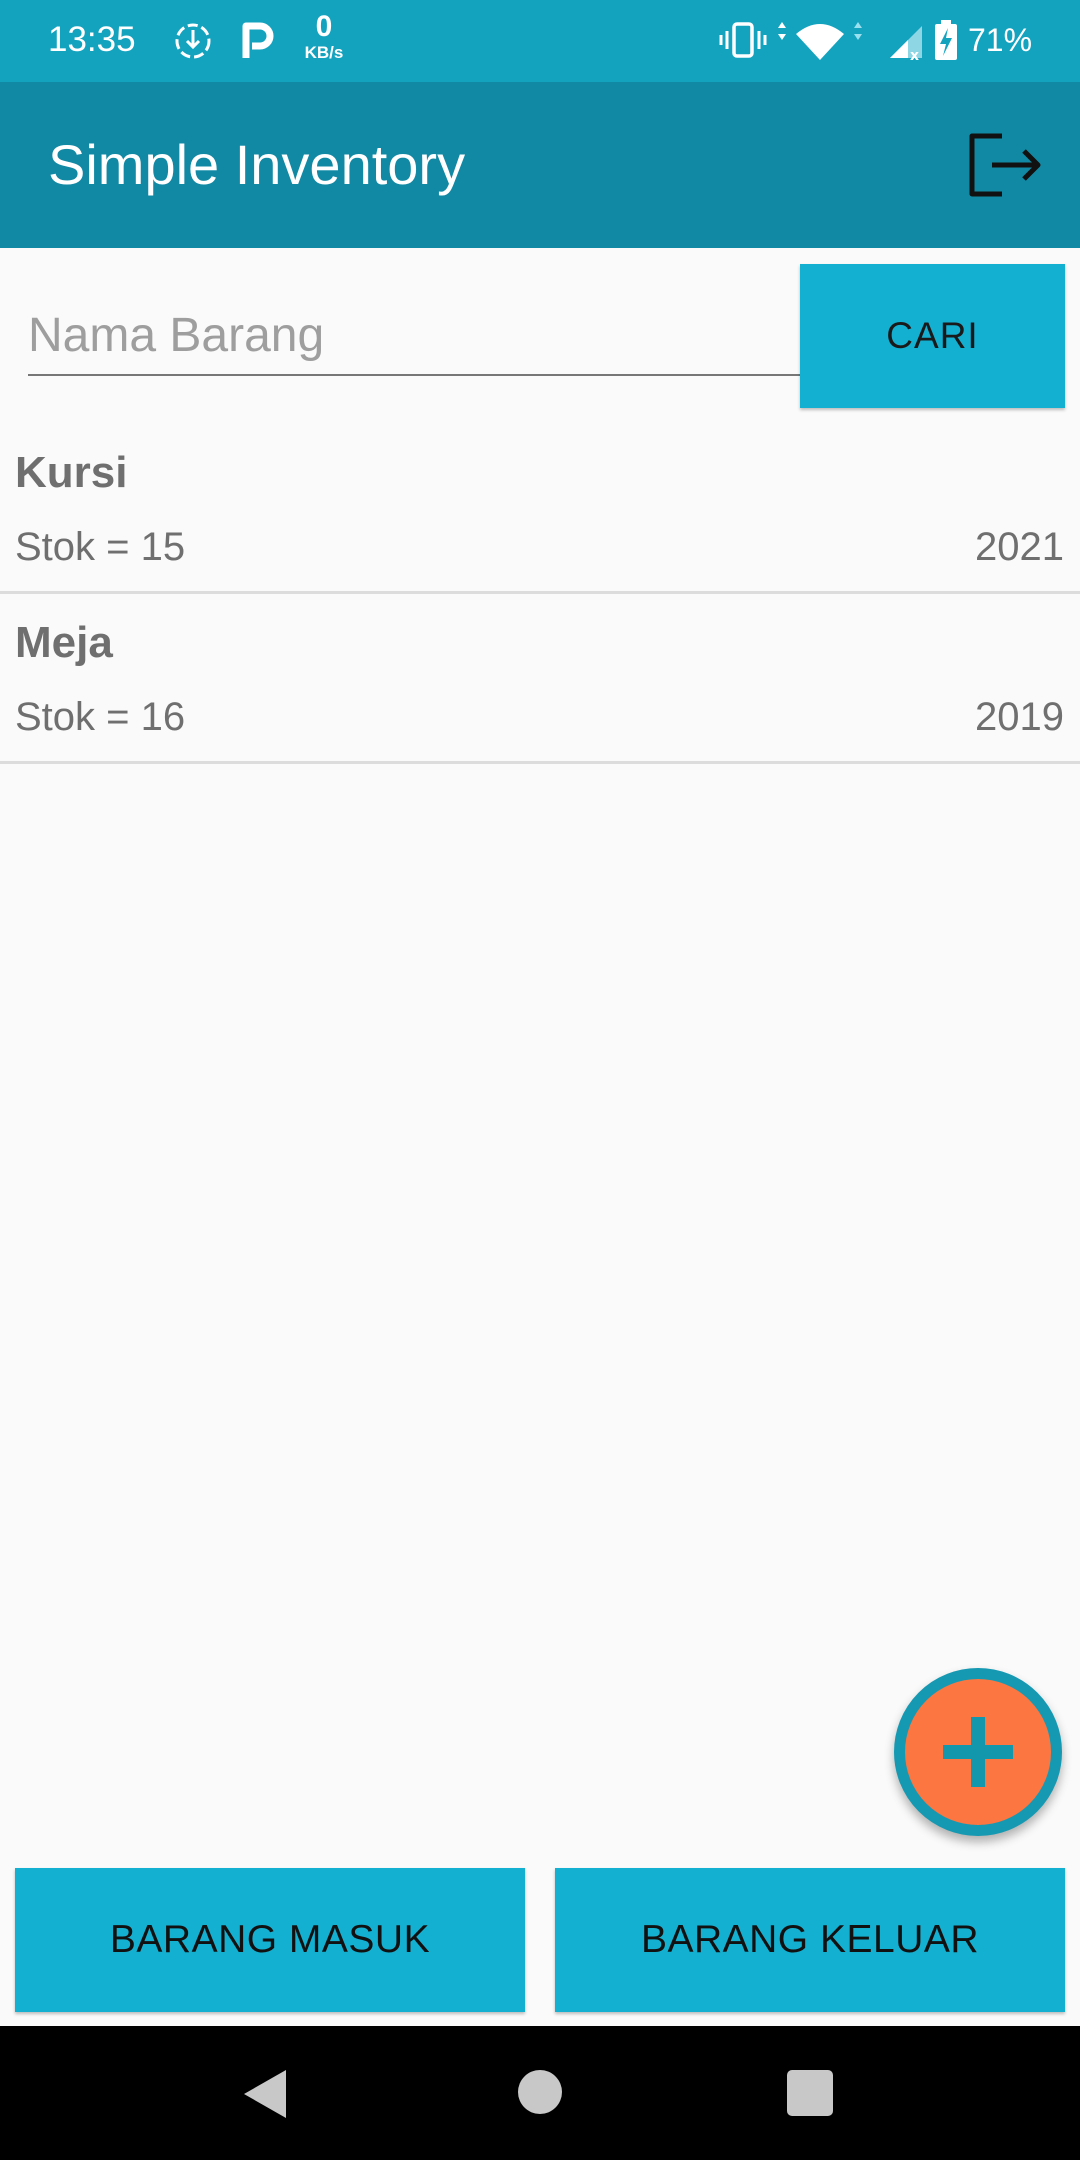 This screenshot has height=2160, width=1080. What do you see at coordinates (1006, 165) in the screenshot?
I see `logout-icon` at bounding box center [1006, 165].